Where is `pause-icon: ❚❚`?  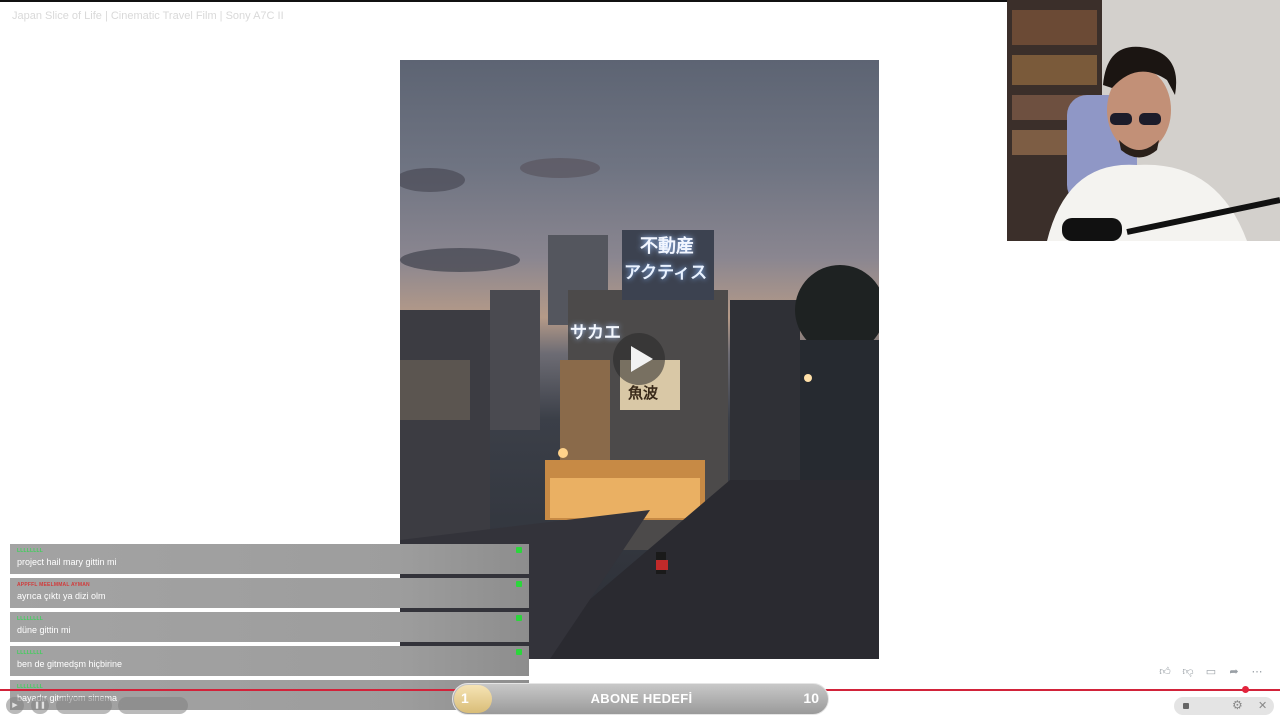 pause-icon: ❚❚ is located at coordinates (40, 705).